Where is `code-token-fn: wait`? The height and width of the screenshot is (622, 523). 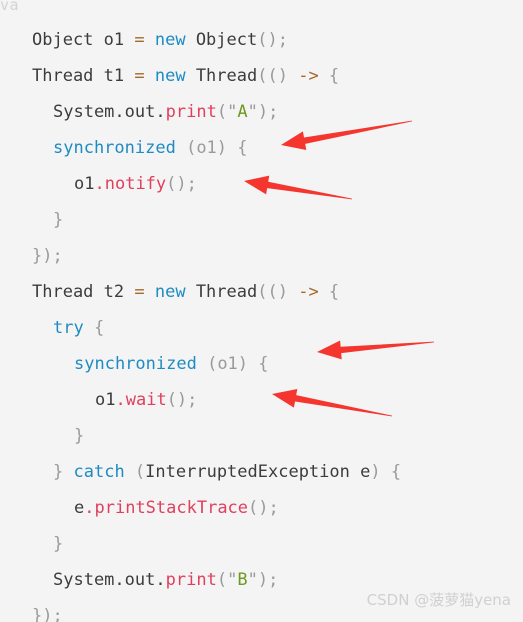
code-token-fn: wait is located at coordinates (146, 400).